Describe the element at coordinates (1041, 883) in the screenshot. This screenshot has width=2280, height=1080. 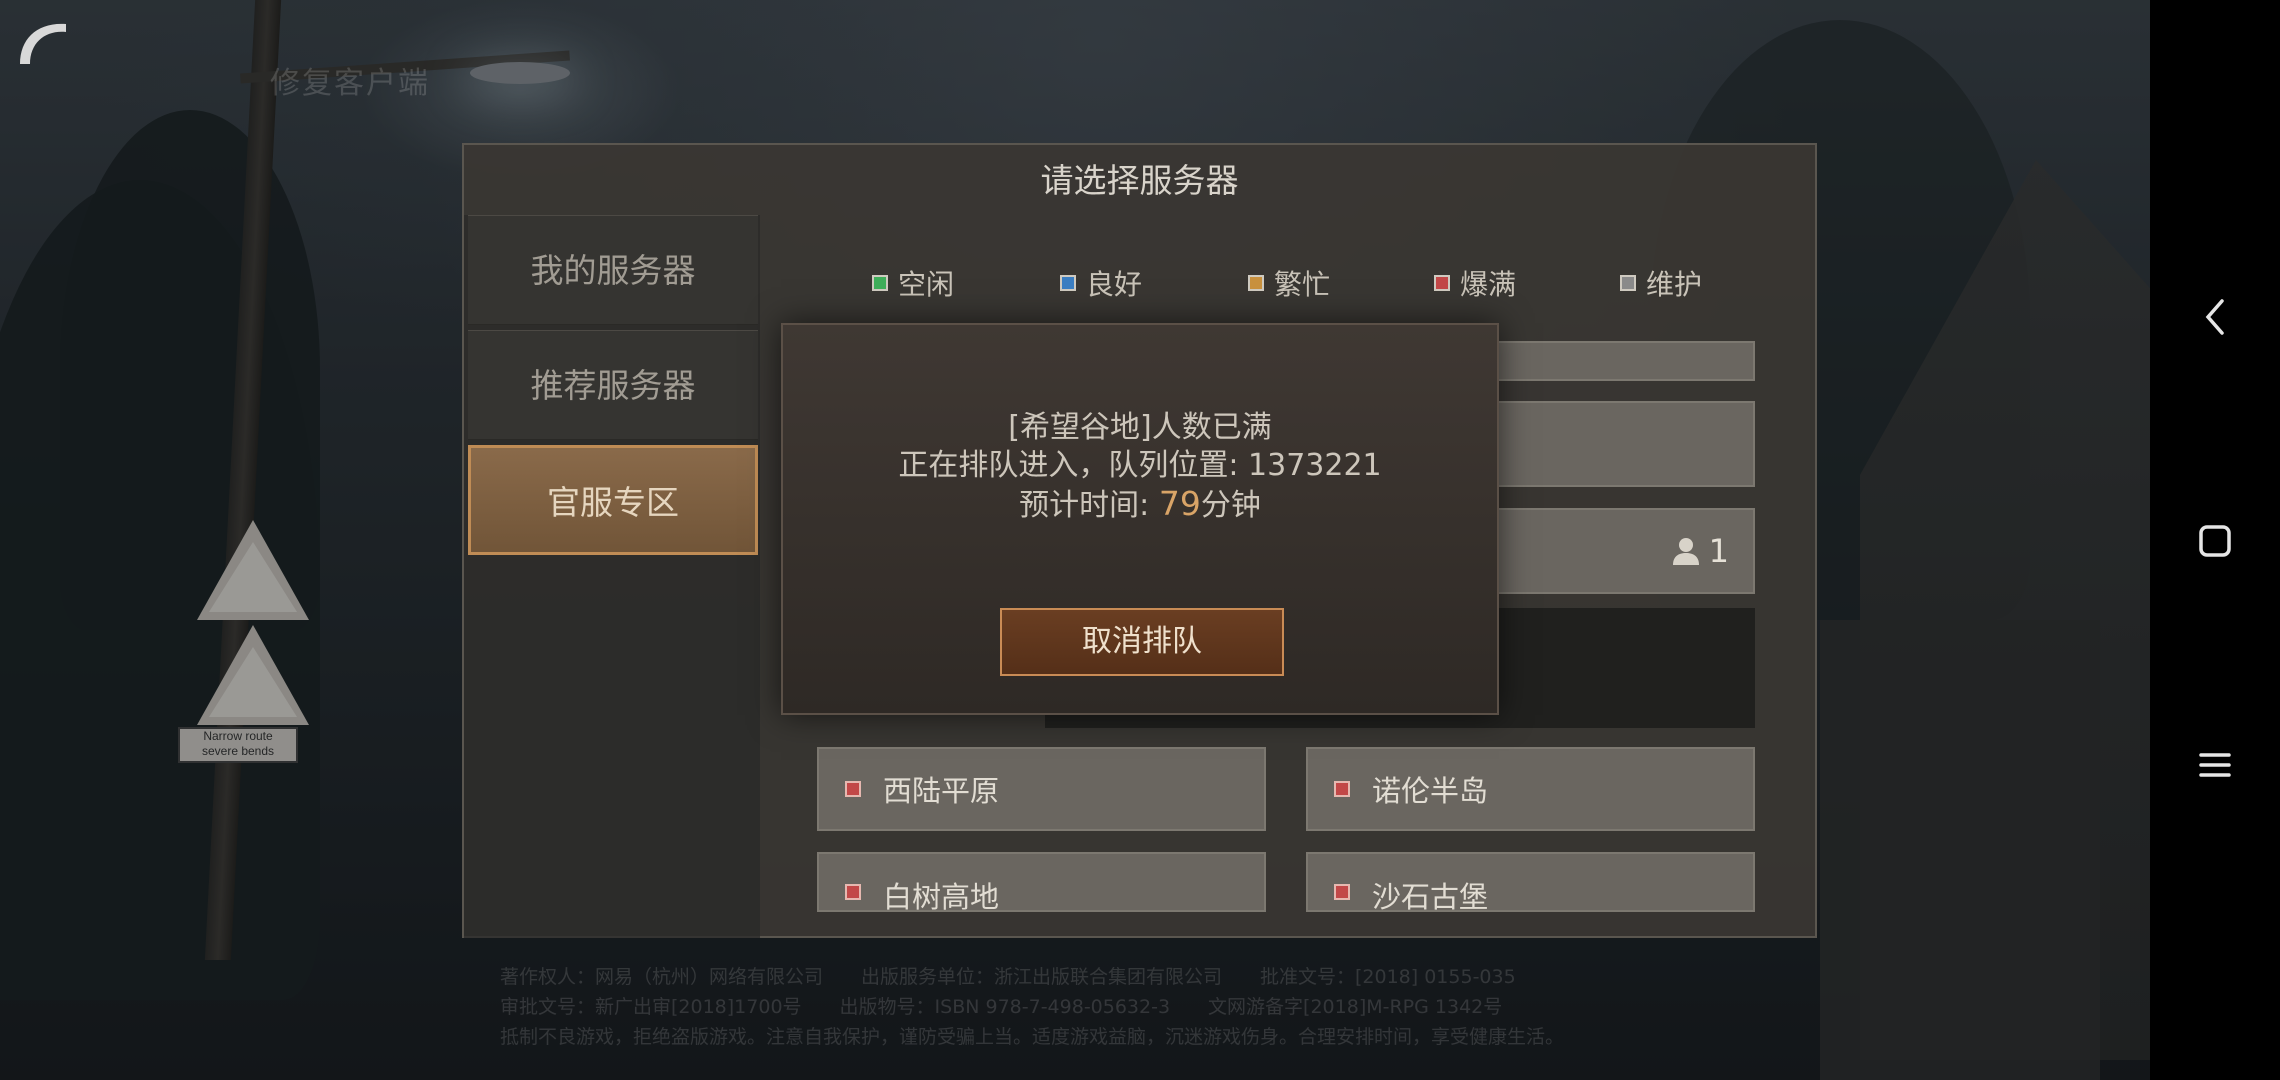
I see `server-card: 白树高地` at that location.